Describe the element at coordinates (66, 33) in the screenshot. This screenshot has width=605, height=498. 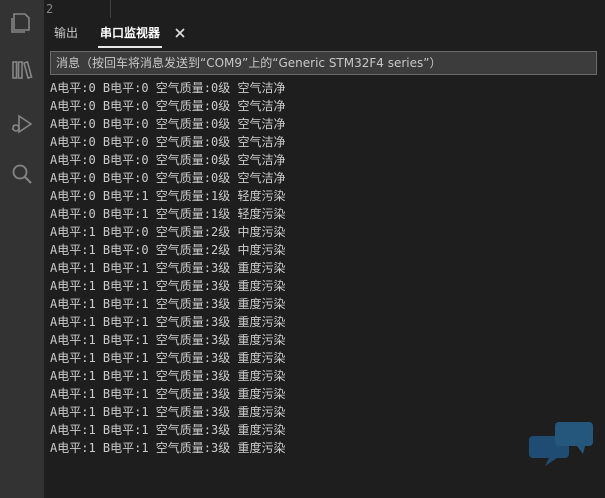
I see `tab-output: 输出` at that location.